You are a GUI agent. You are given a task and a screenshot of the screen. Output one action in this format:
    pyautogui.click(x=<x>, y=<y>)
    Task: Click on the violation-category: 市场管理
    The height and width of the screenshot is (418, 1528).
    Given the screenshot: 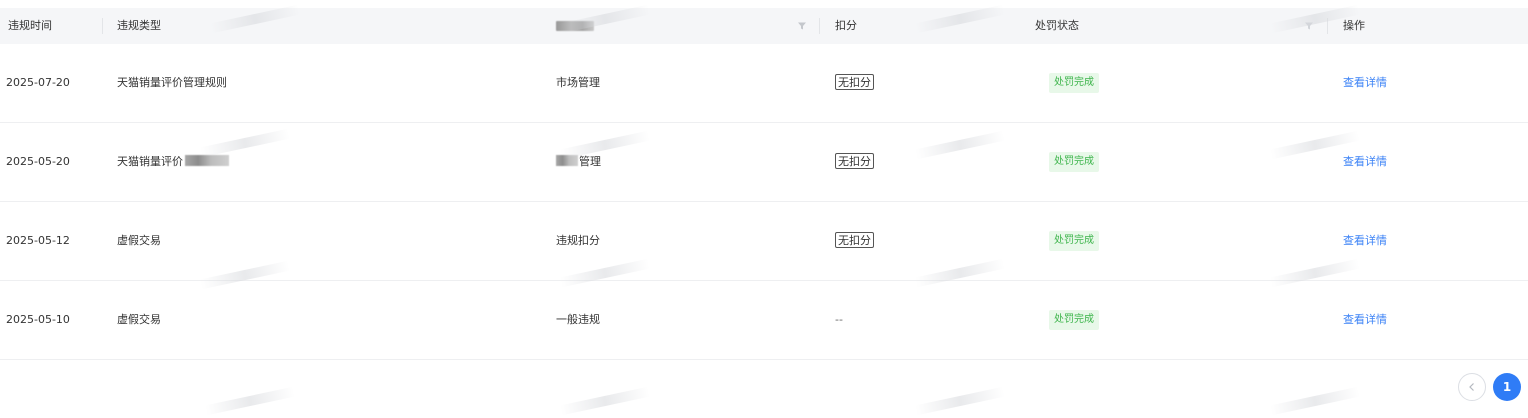 What is the action you would take?
    pyautogui.click(x=578, y=82)
    